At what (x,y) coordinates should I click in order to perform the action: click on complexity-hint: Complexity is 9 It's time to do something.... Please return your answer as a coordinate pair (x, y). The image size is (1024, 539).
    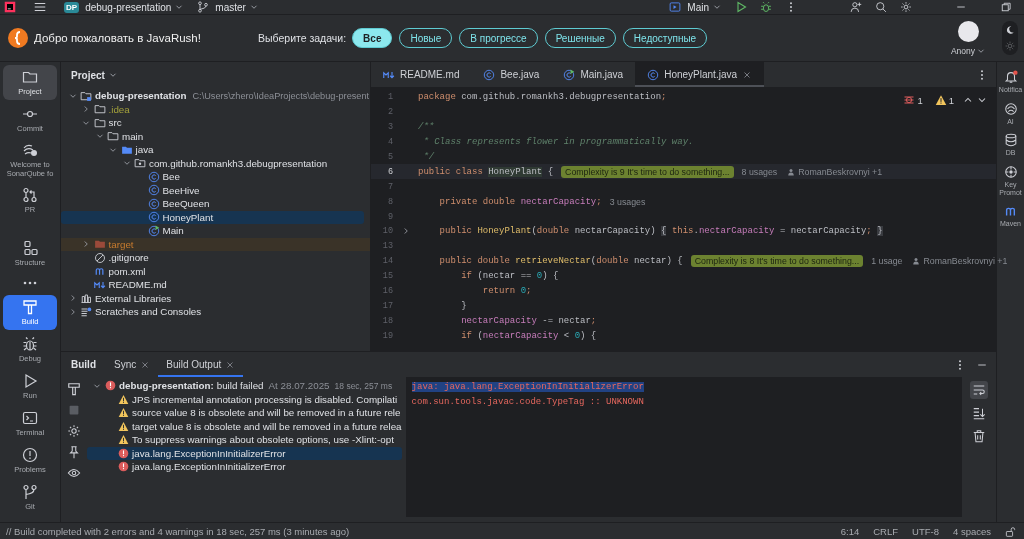
    Looking at the image, I should click on (647, 171).